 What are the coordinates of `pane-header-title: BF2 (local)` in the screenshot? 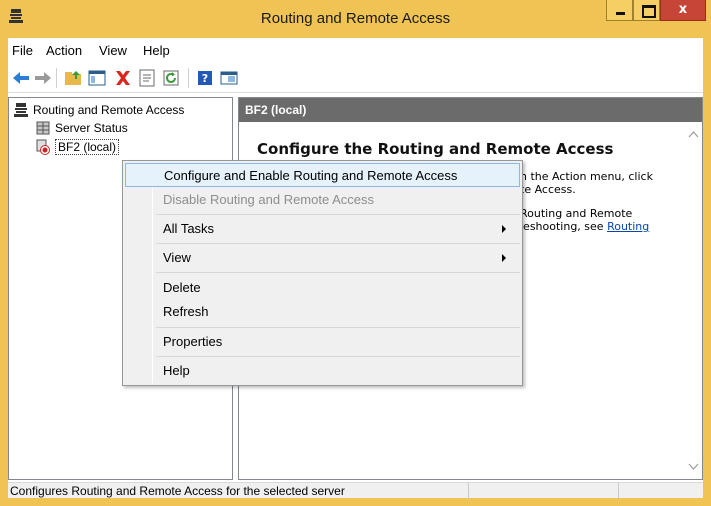 It's located at (276, 110).